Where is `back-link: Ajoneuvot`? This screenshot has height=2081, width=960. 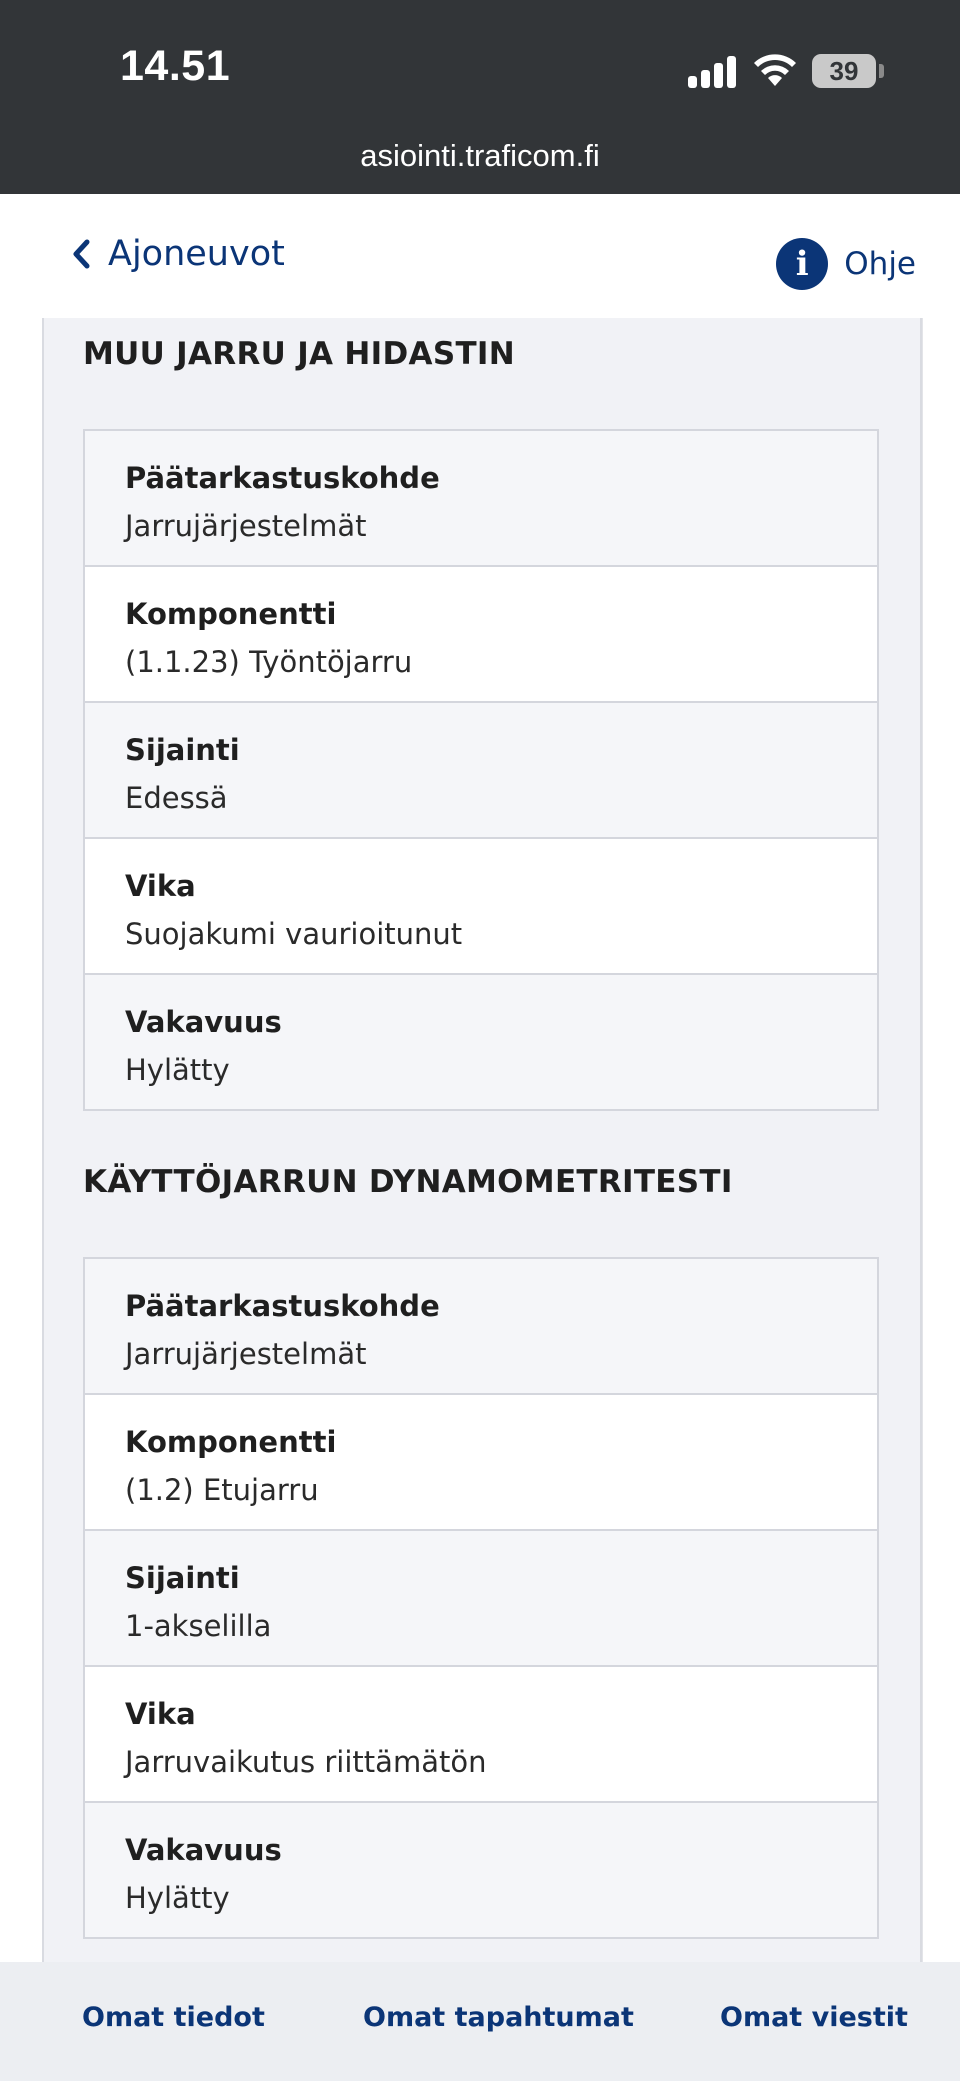
back-link: Ajoneuvot is located at coordinates (177, 254).